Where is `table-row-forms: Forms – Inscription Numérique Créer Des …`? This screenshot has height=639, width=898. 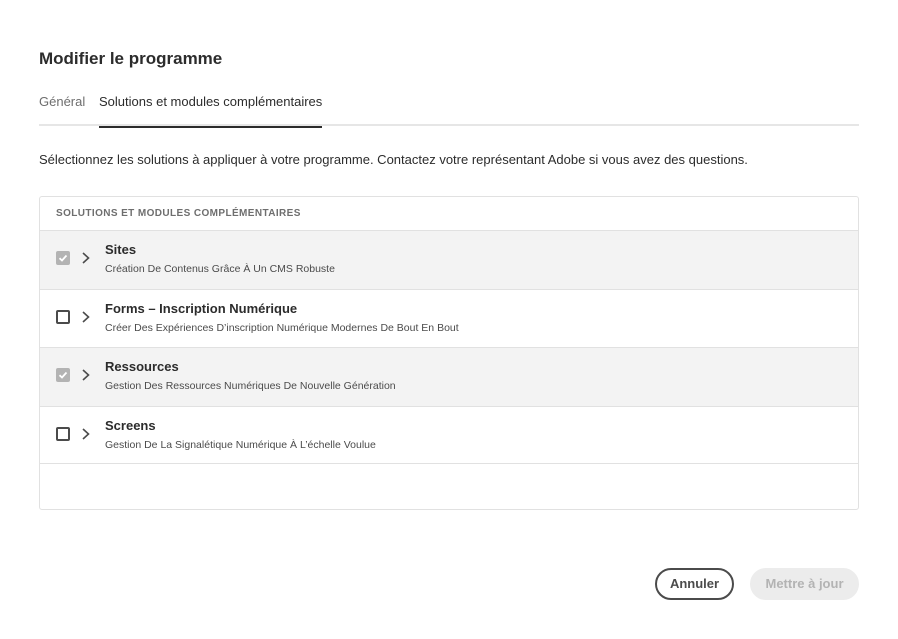 table-row-forms: Forms – Inscription Numérique Créer Des … is located at coordinates (449, 317).